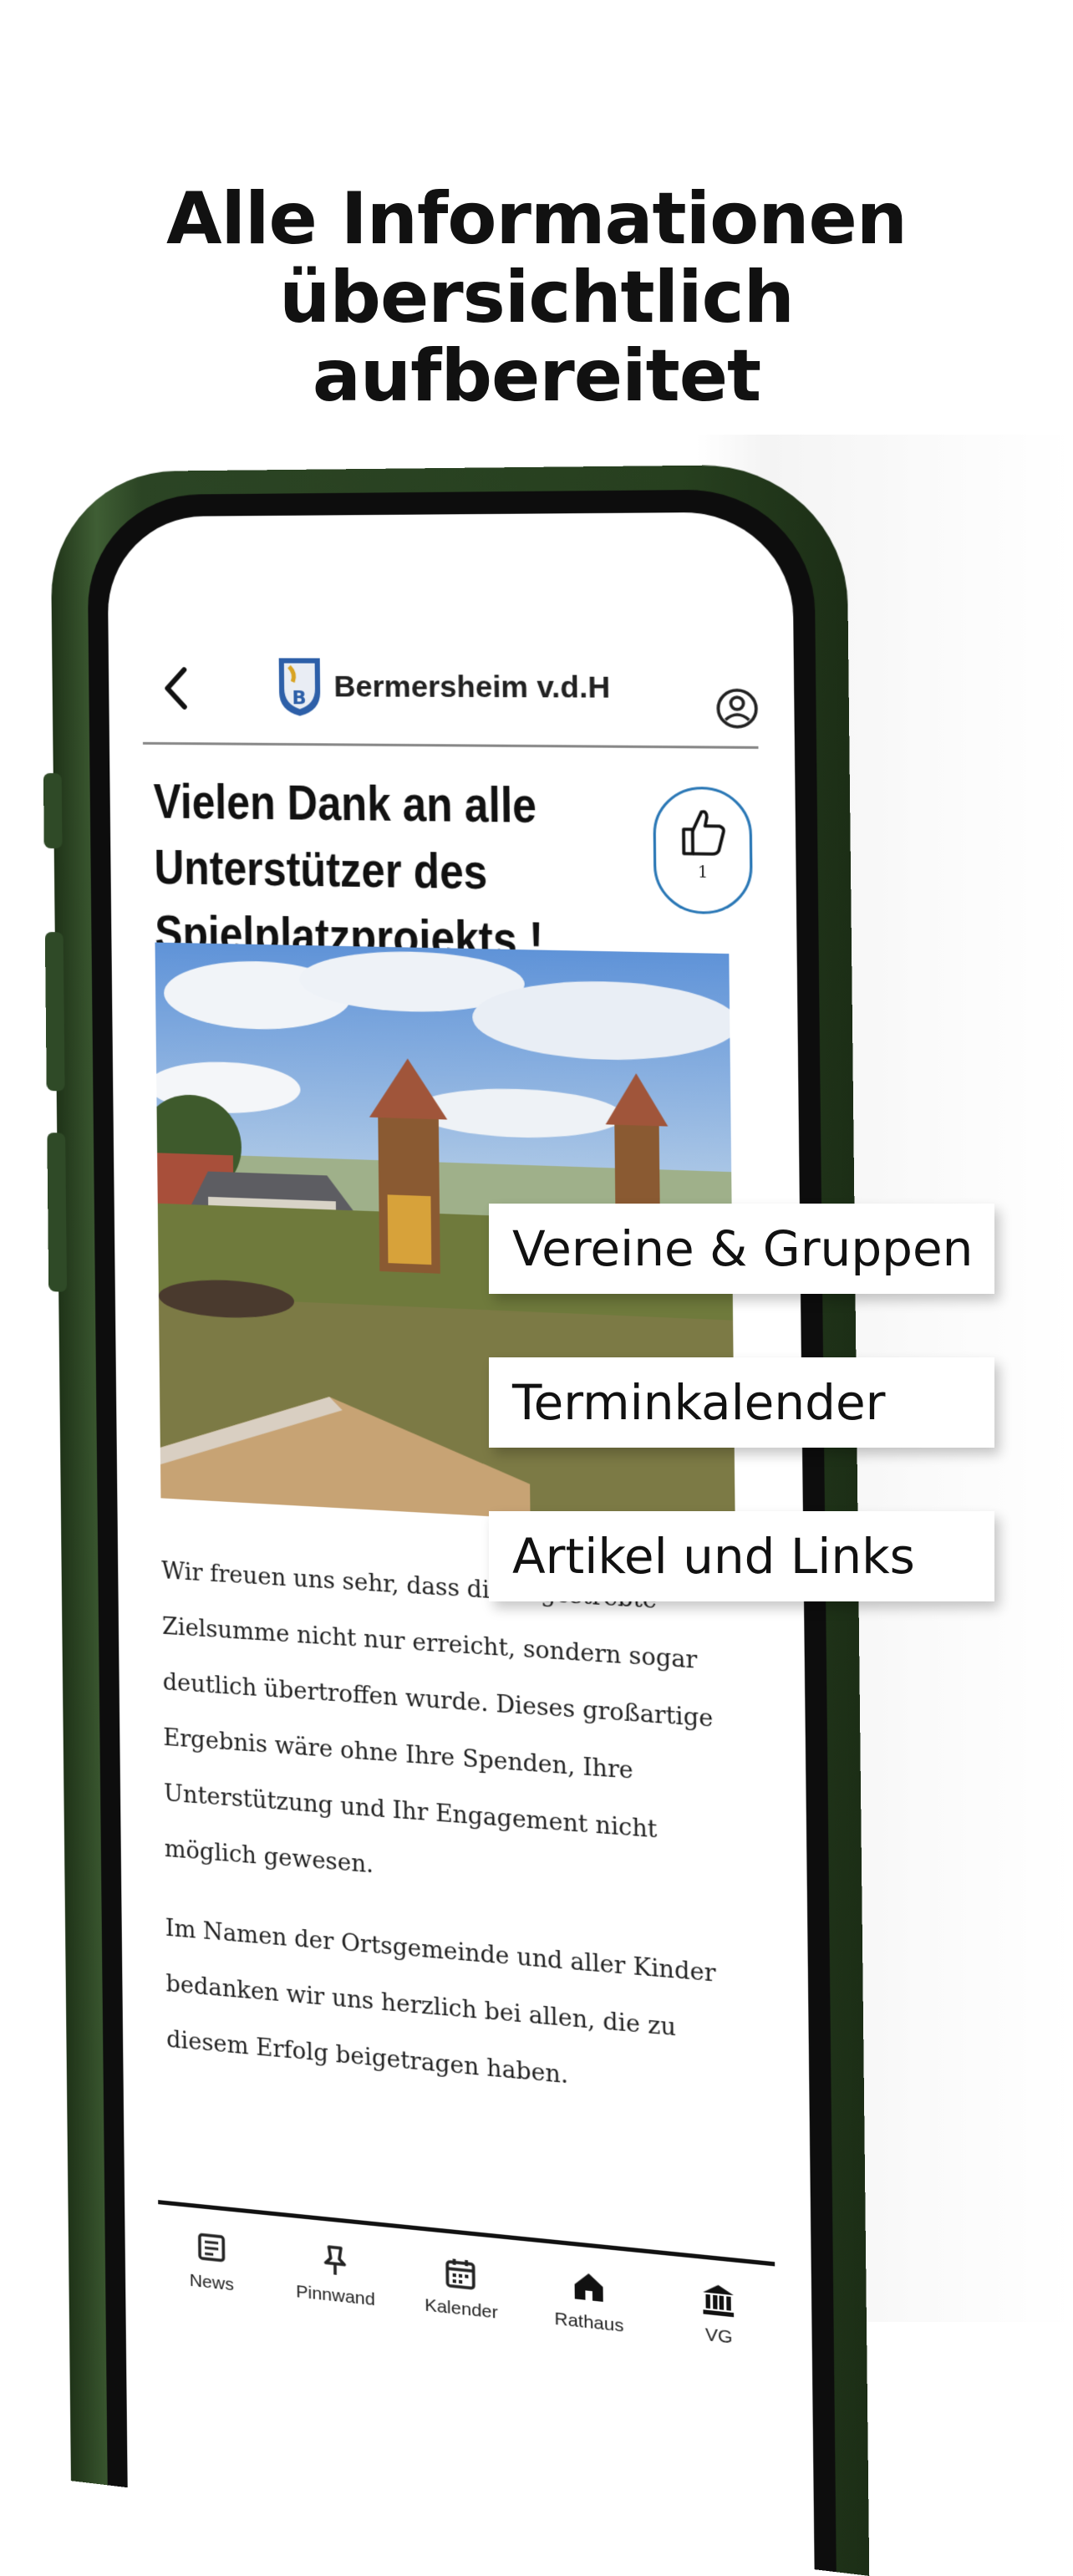 The width and height of the screenshot is (1073, 2576). What do you see at coordinates (589, 2287) in the screenshot?
I see `house-icon` at bounding box center [589, 2287].